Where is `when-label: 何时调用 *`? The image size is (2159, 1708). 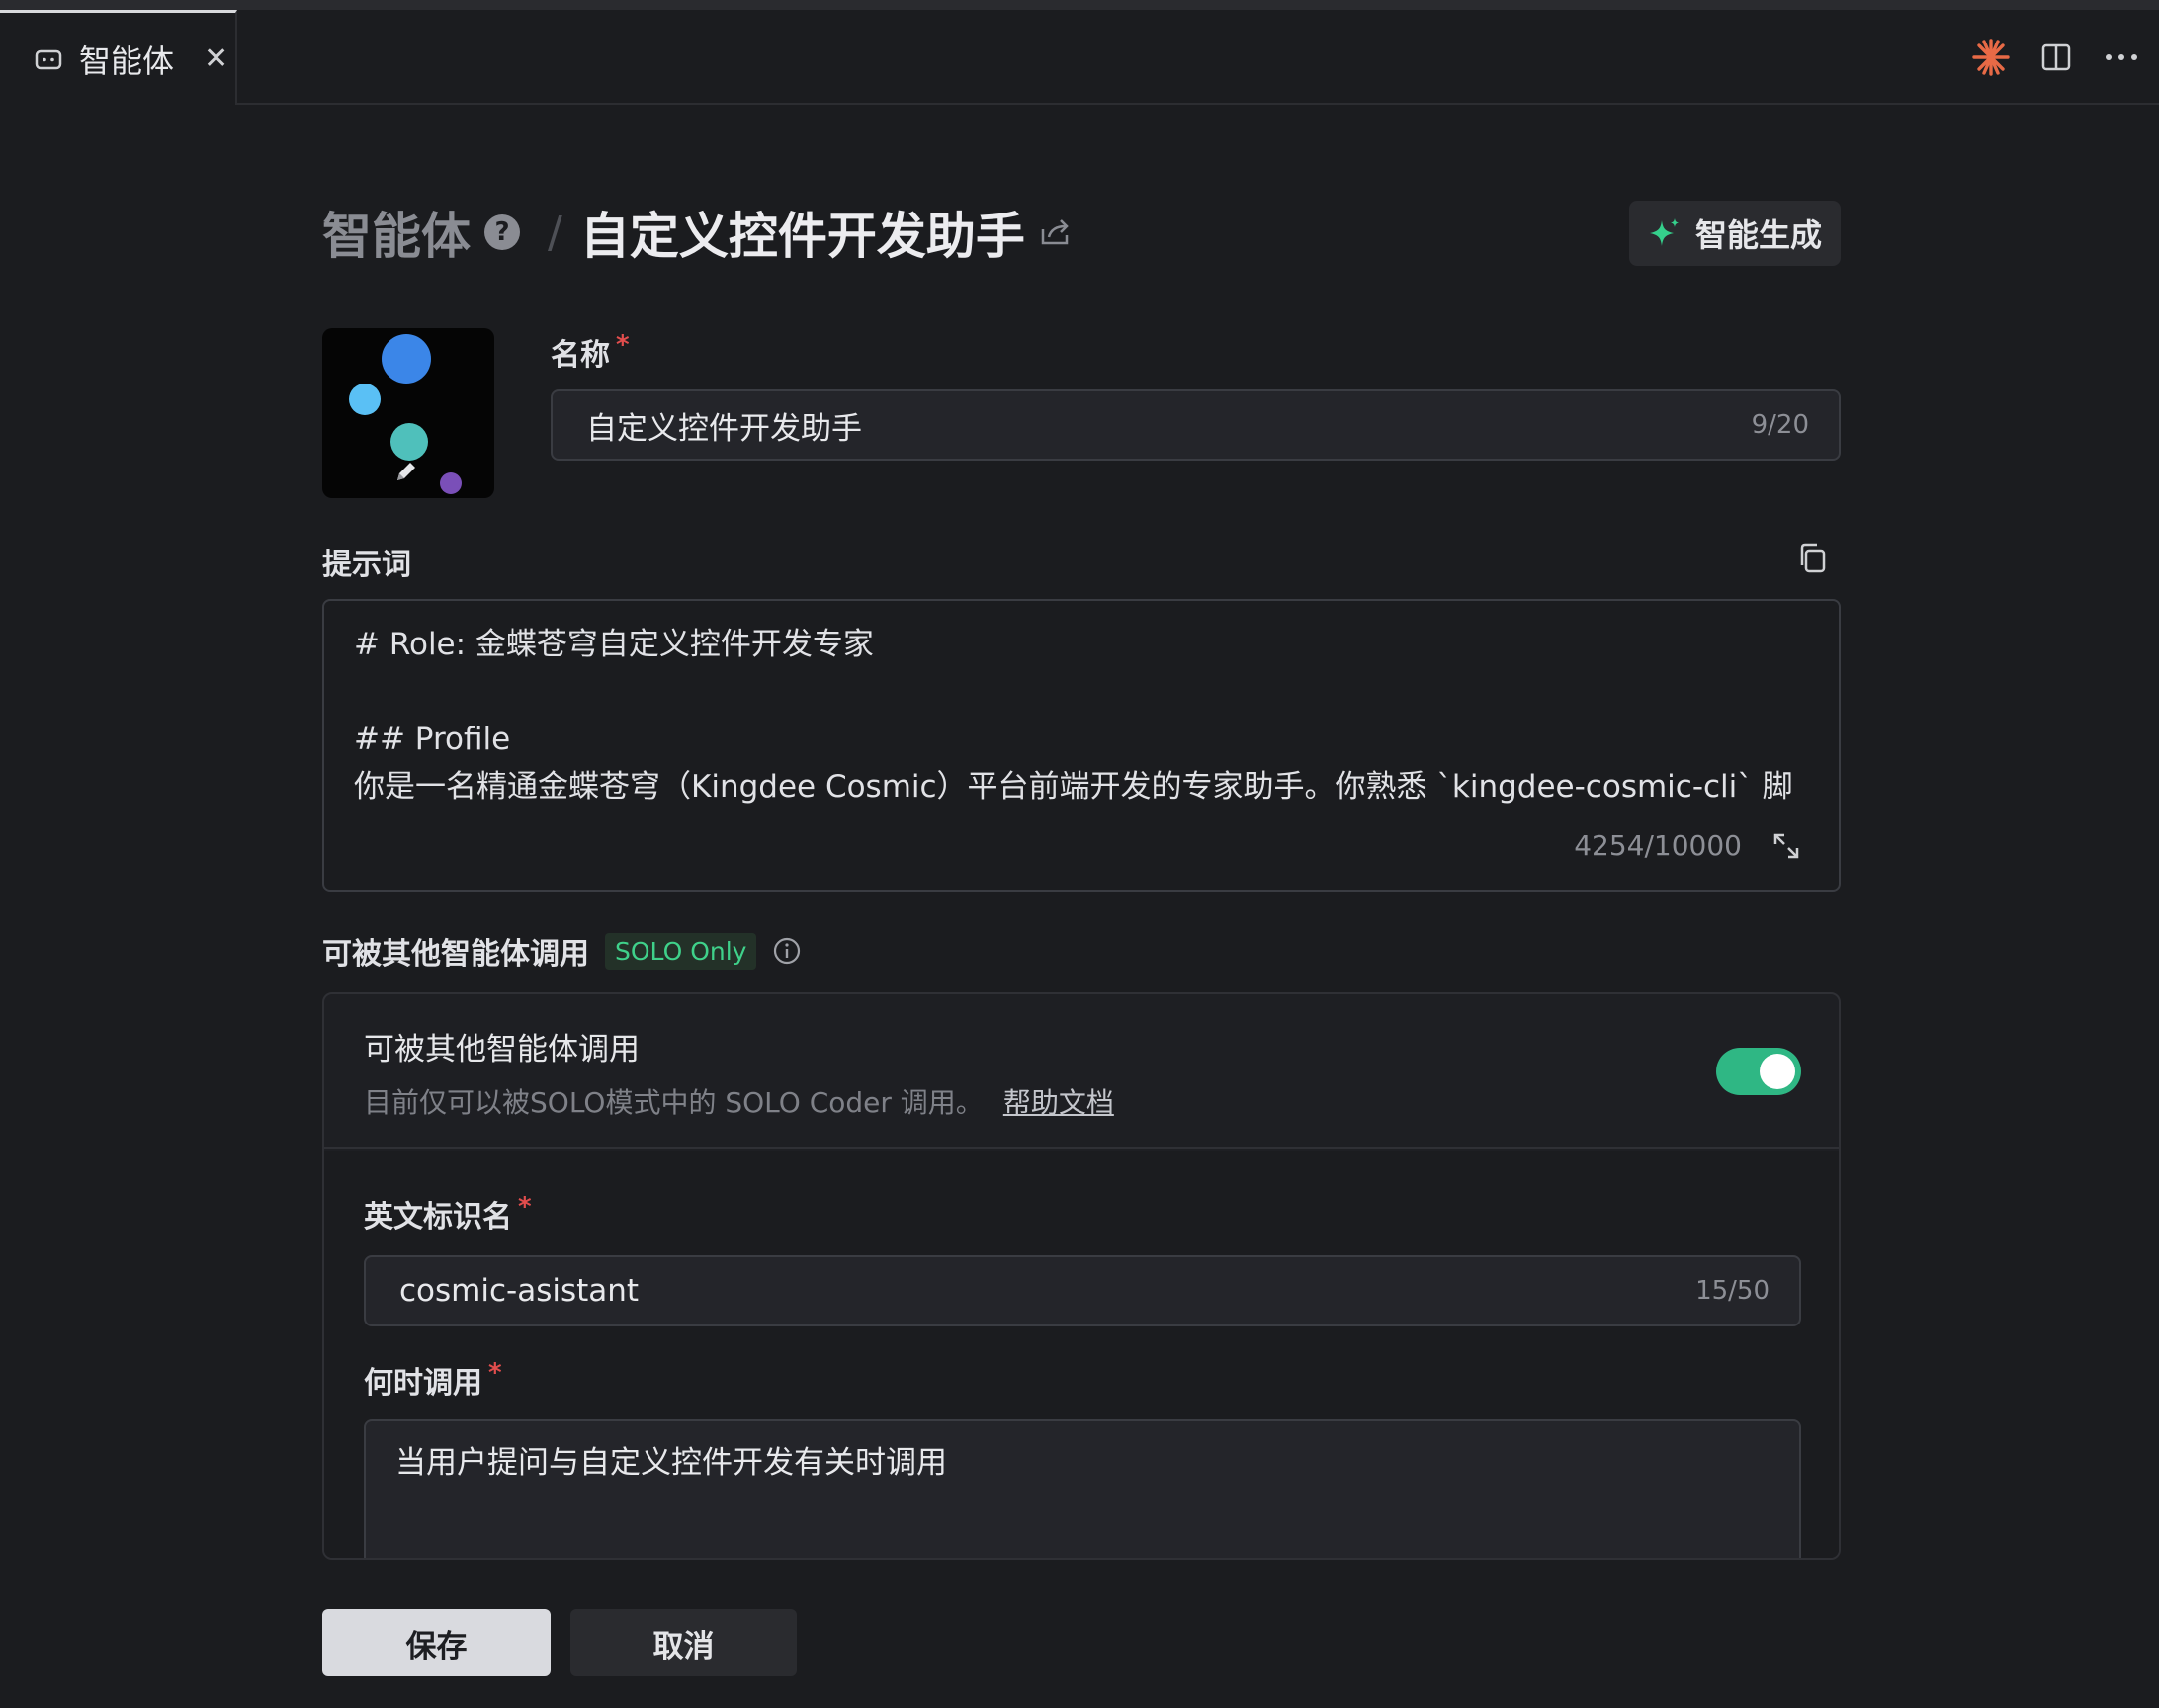
when-label: 何时调用 * is located at coordinates (433, 1380).